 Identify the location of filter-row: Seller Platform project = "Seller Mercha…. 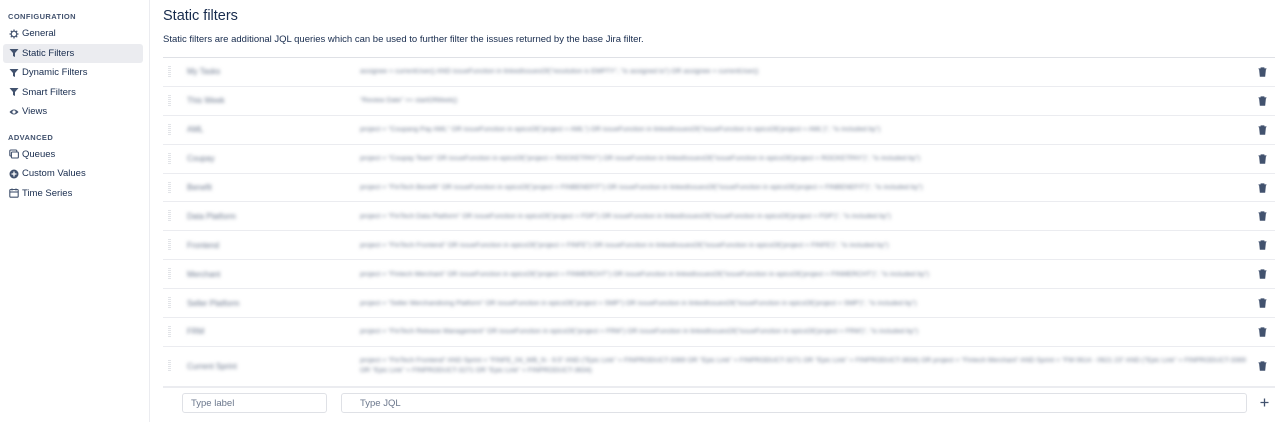
(719, 304).